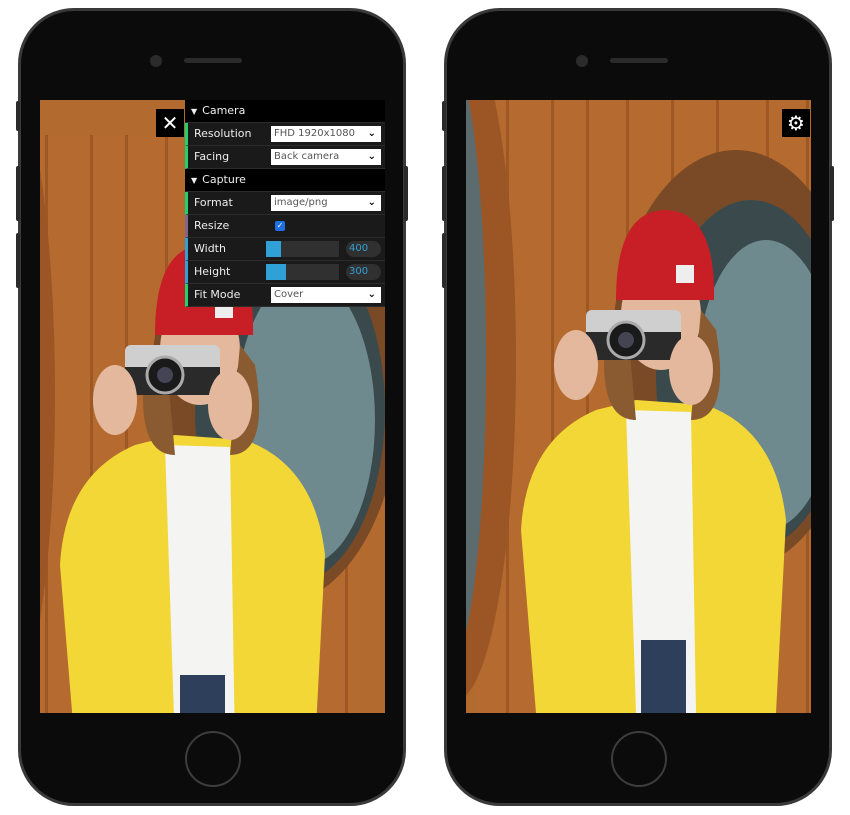 The width and height of the screenshot is (850, 815). I want to click on resize-row: Resize ✓, so click(285, 226).